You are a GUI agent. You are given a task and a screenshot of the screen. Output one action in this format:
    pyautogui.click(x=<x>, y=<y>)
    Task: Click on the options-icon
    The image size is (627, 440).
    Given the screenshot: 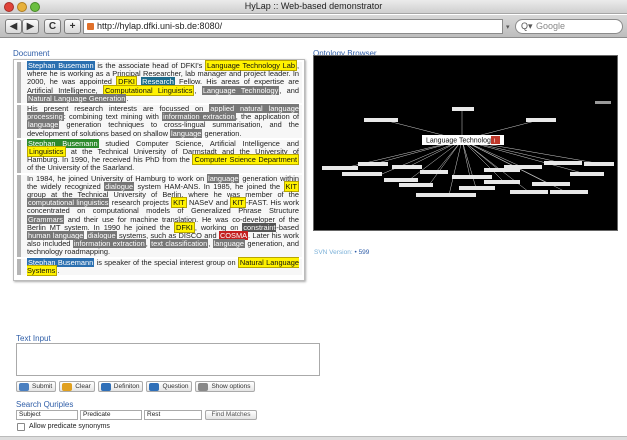 What is the action you would take?
    pyautogui.click(x=203, y=387)
    